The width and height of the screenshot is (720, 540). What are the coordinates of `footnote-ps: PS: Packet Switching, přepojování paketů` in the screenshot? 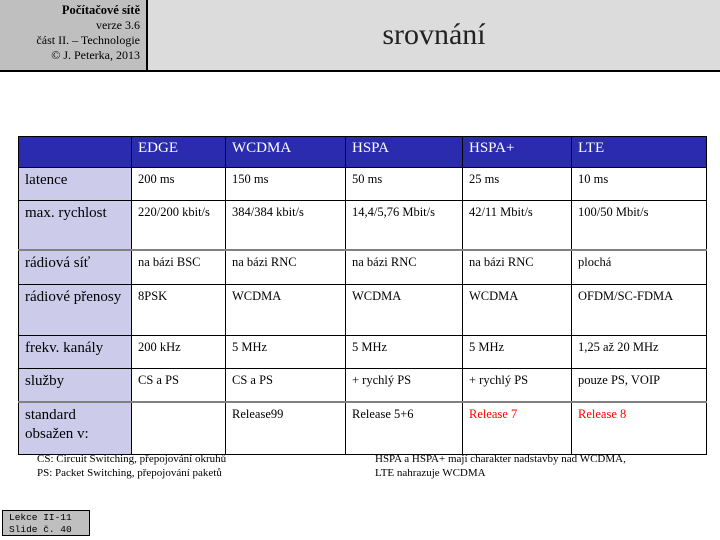 It's located at (129, 473).